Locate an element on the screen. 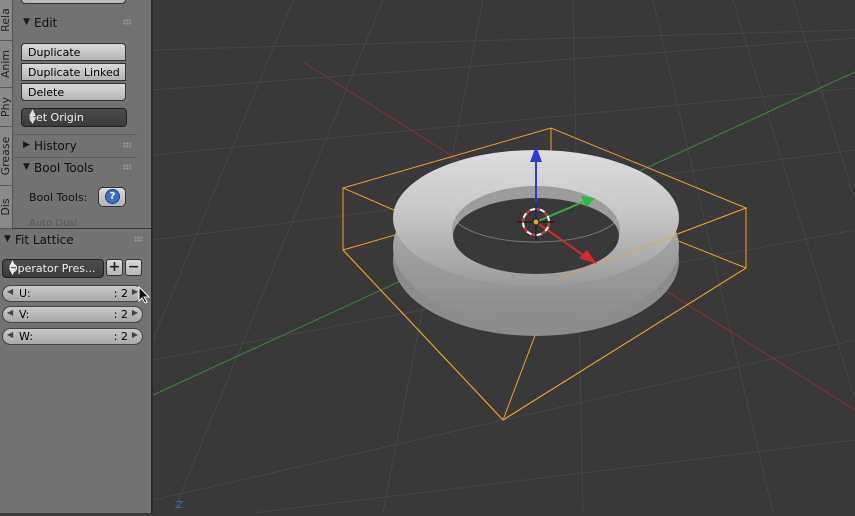 The width and height of the screenshot is (855, 516). bool-tools-label: Bool Tools: is located at coordinates (58, 197).